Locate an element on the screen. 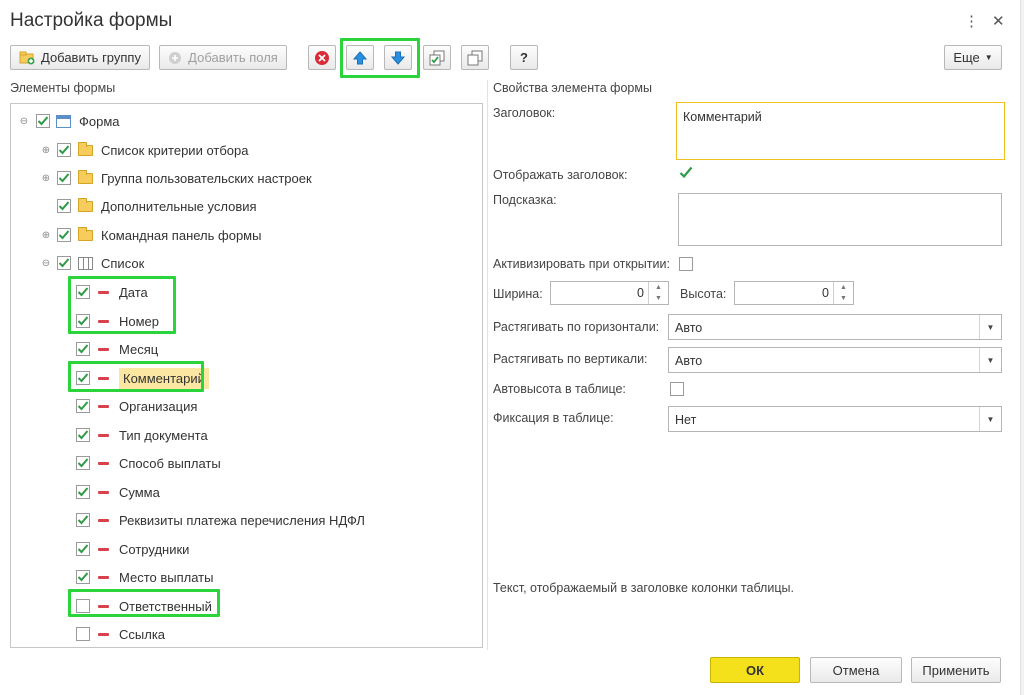 The width and height of the screenshot is (1024, 695). help-button: ? is located at coordinates (524, 57).